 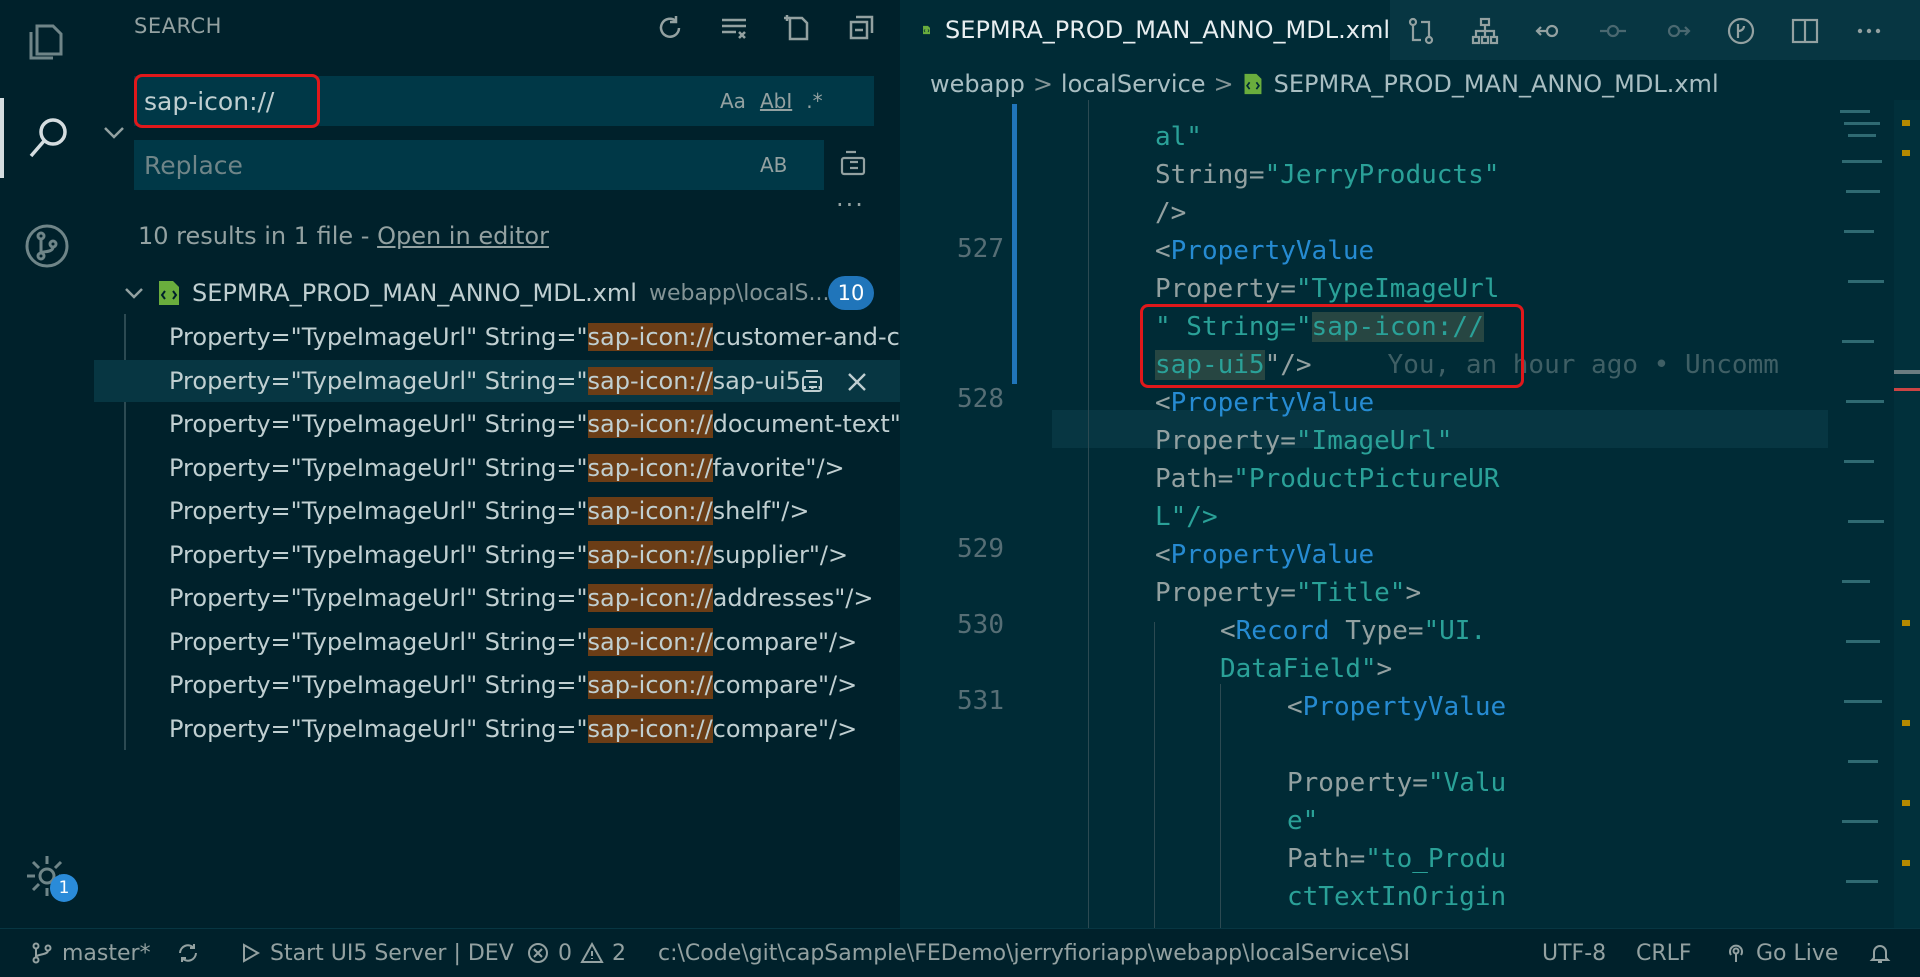 What do you see at coordinates (47, 138) in the screenshot?
I see `search-icon` at bounding box center [47, 138].